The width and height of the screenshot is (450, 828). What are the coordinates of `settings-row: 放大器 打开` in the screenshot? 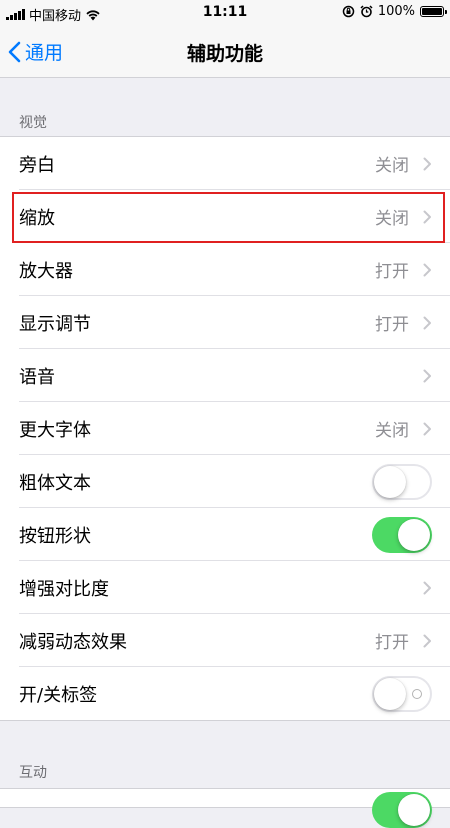 It's located at (225, 269).